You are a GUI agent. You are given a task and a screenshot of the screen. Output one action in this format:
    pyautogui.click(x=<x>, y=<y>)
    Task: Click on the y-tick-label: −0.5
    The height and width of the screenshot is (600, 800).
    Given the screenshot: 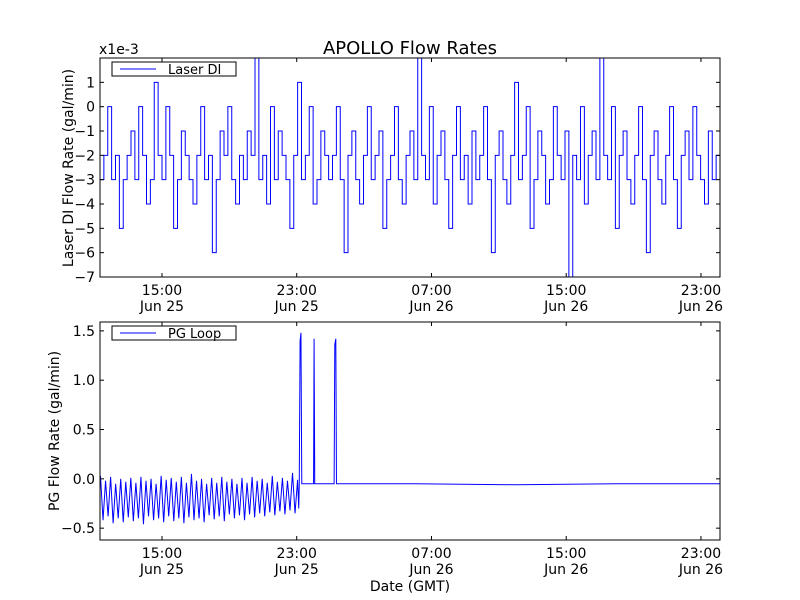 What is the action you would take?
    pyautogui.click(x=78, y=529)
    